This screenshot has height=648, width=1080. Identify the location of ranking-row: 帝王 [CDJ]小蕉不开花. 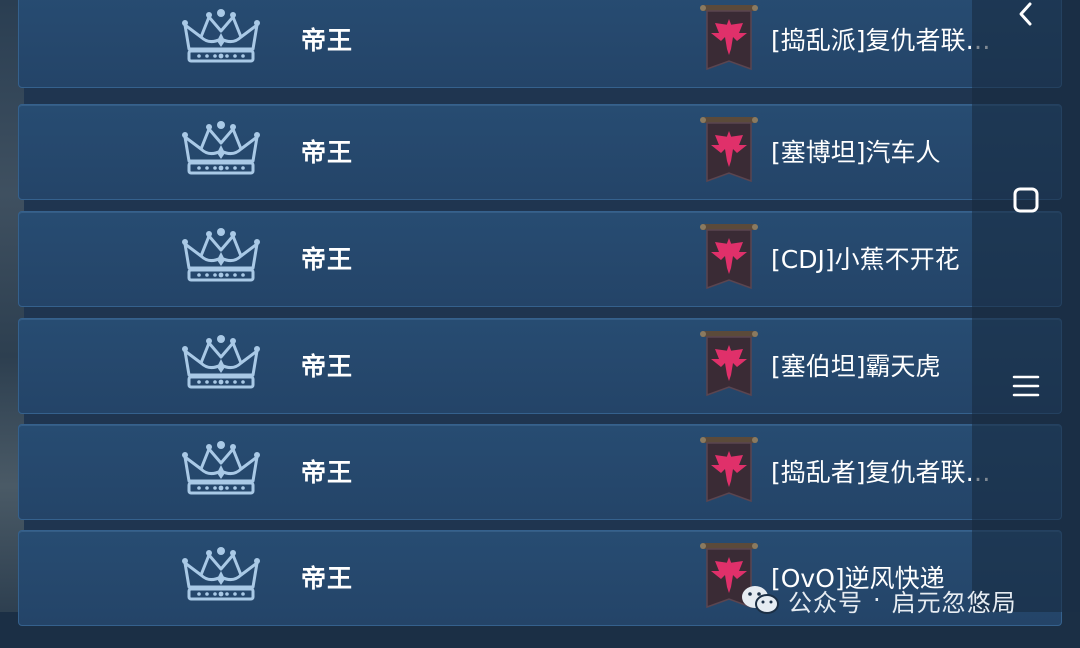
(540, 259).